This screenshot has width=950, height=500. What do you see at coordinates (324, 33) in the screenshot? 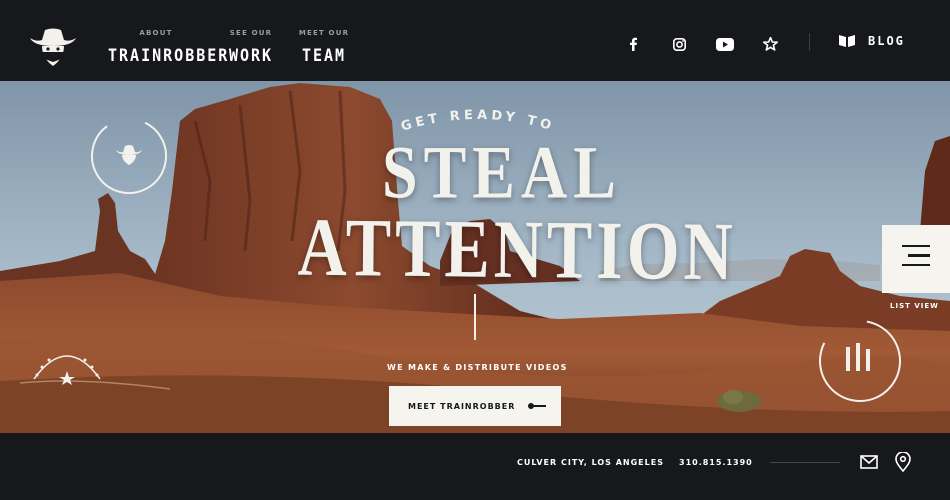
I see `nav-team-small: MEET OUR` at bounding box center [324, 33].